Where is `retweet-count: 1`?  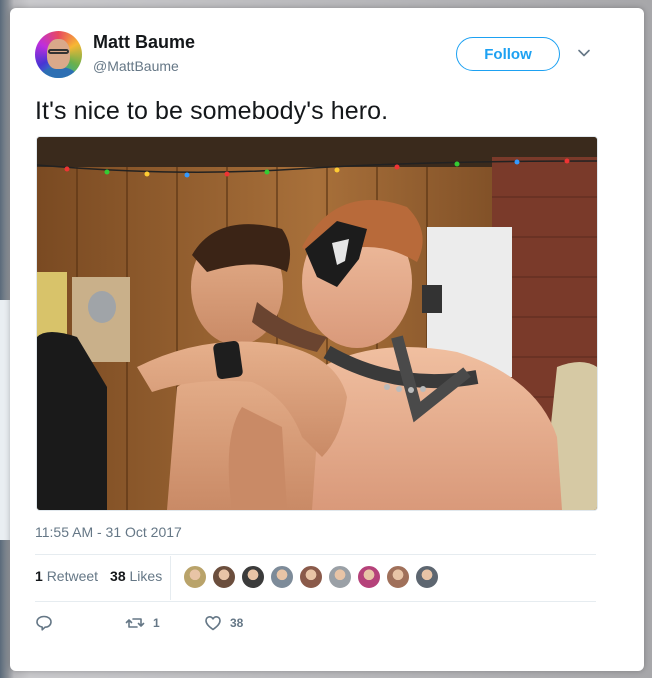 retweet-count: 1 is located at coordinates (156, 623).